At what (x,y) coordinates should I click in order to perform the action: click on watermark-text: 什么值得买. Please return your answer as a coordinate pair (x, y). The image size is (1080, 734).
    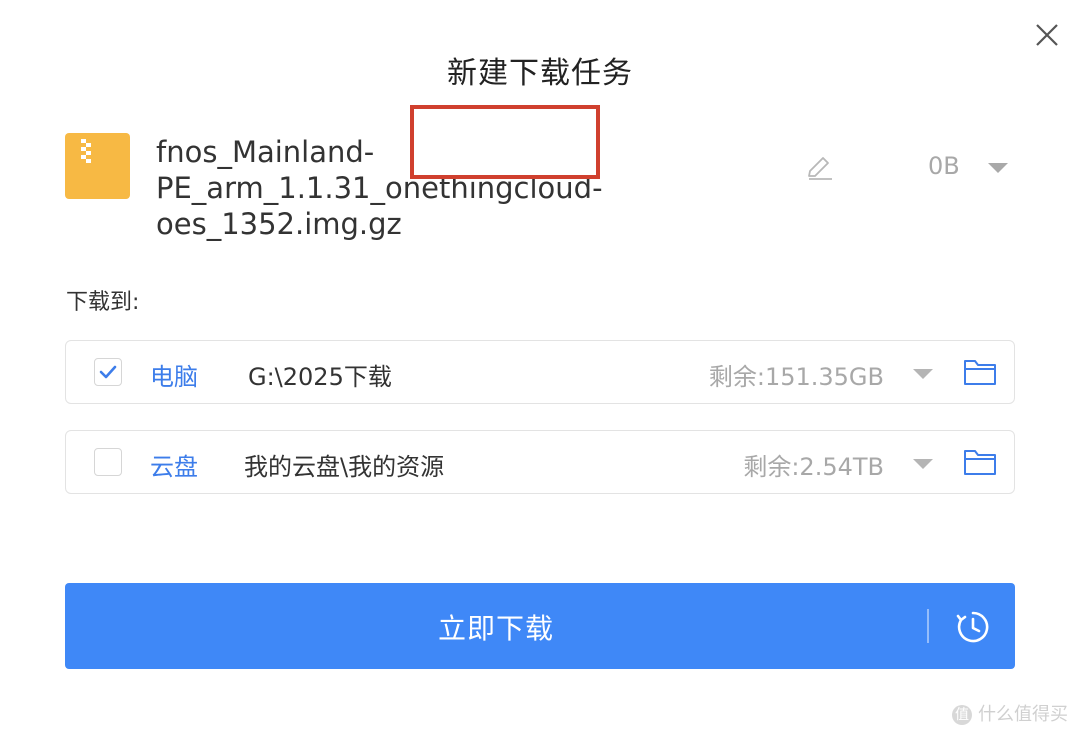
    Looking at the image, I should click on (1023, 714).